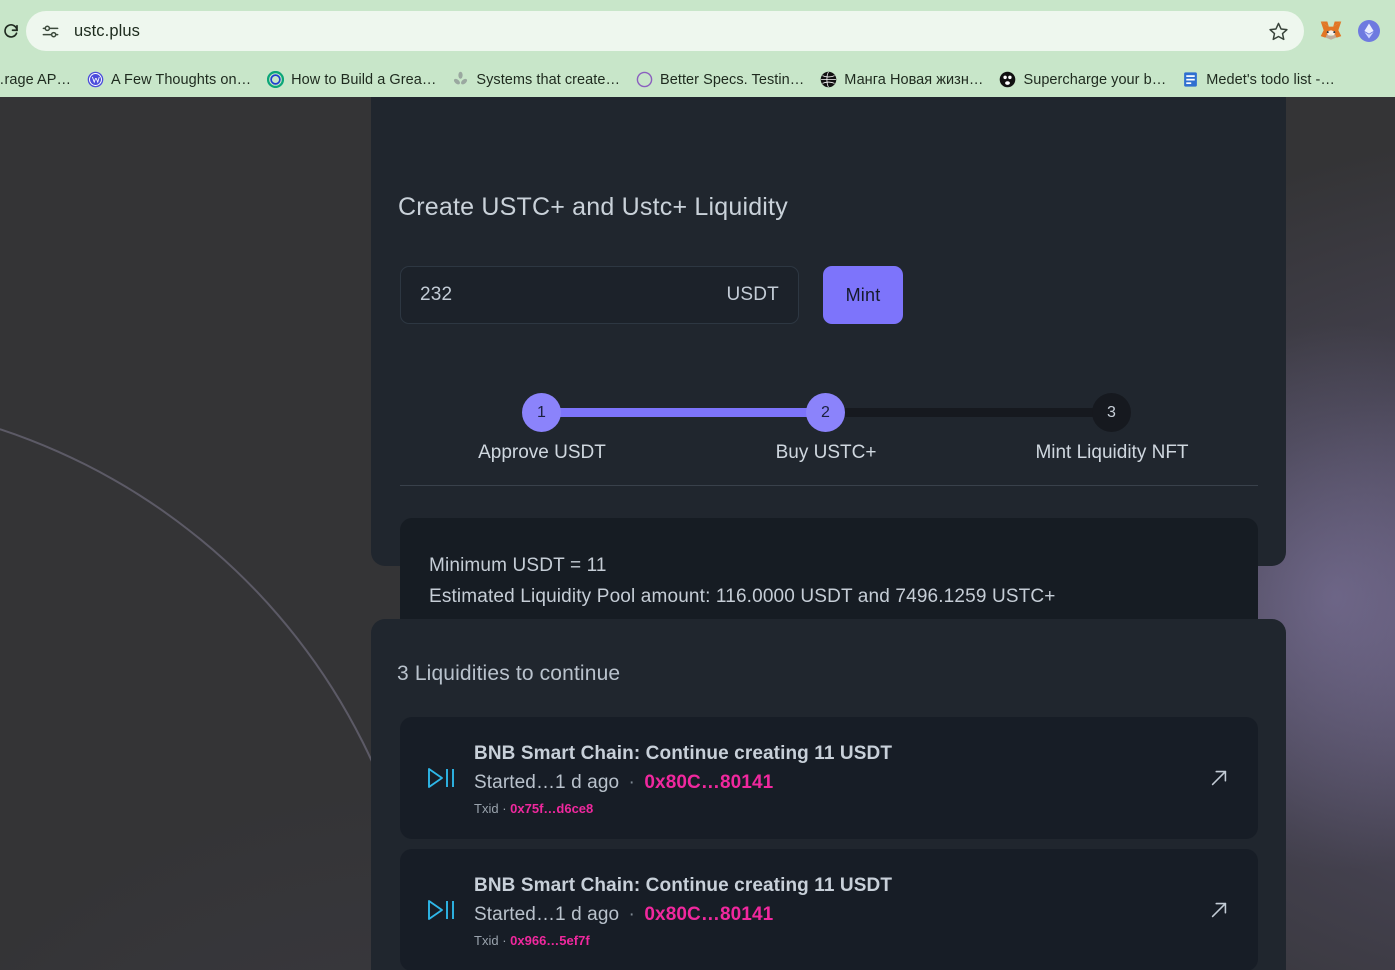 This screenshot has height=970, width=1395. What do you see at coordinates (541, 412) in the screenshot?
I see `stepper-node-1: 1` at bounding box center [541, 412].